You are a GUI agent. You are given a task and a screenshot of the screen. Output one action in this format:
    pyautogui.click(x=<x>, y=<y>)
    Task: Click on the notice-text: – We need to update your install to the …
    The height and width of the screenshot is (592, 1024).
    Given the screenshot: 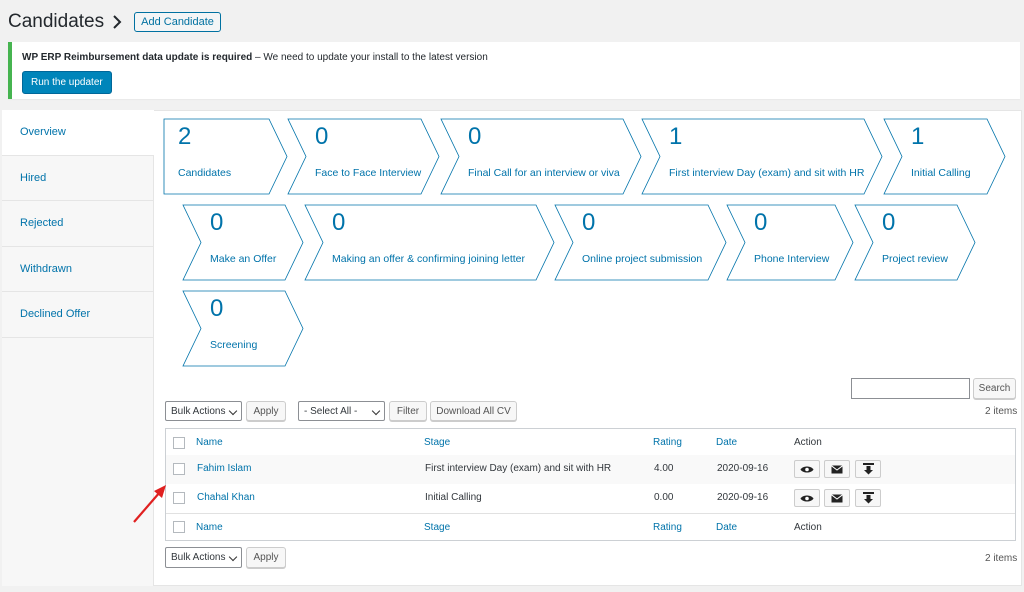 What is the action you would take?
    pyautogui.click(x=370, y=57)
    